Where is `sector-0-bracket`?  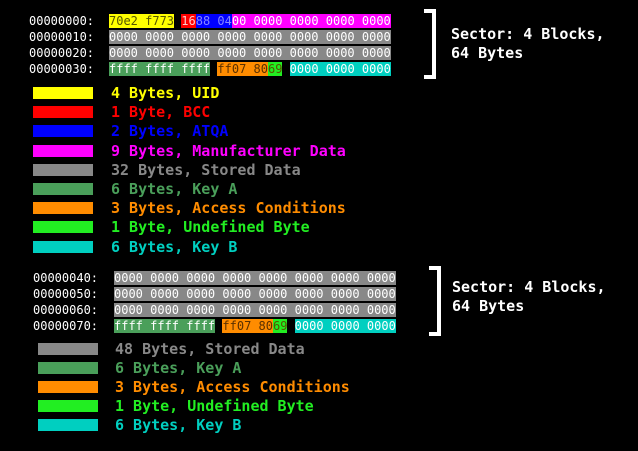 sector-0-bracket is located at coordinates (430, 44).